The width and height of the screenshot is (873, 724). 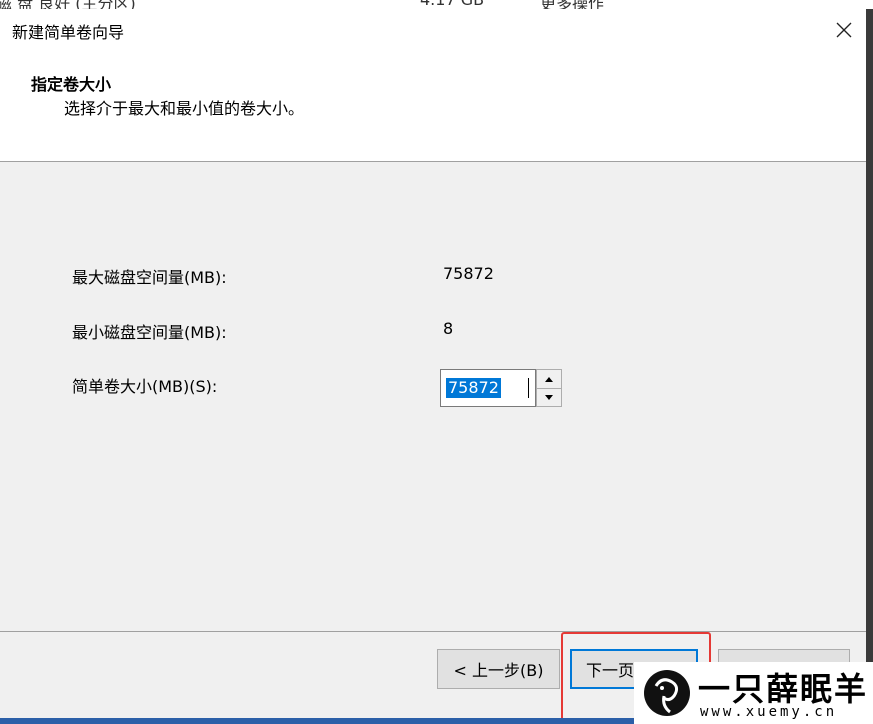 I want to click on arrow-up-icon, so click(x=549, y=379).